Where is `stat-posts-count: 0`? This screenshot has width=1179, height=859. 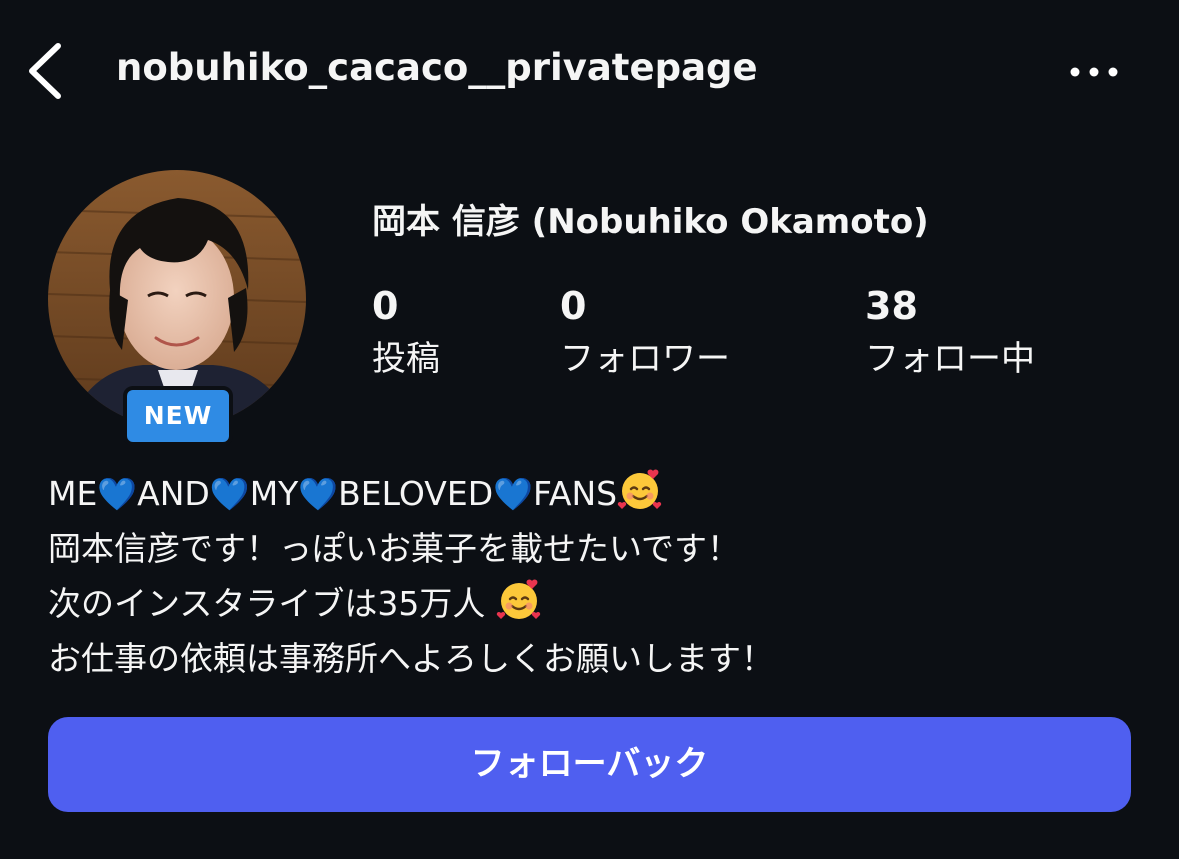 stat-posts-count: 0 is located at coordinates (385, 306).